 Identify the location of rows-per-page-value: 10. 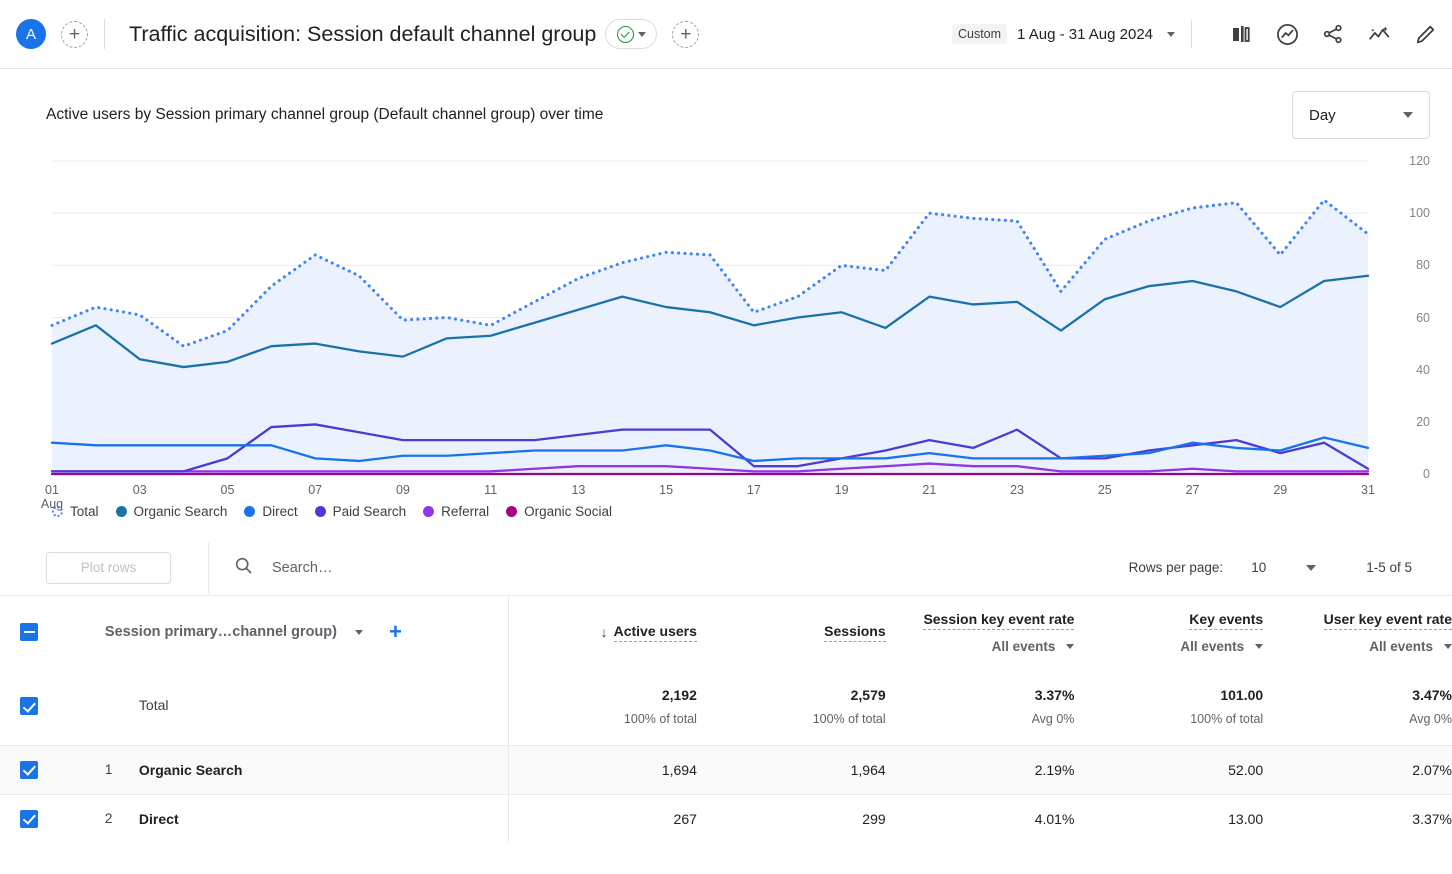
(1258, 567).